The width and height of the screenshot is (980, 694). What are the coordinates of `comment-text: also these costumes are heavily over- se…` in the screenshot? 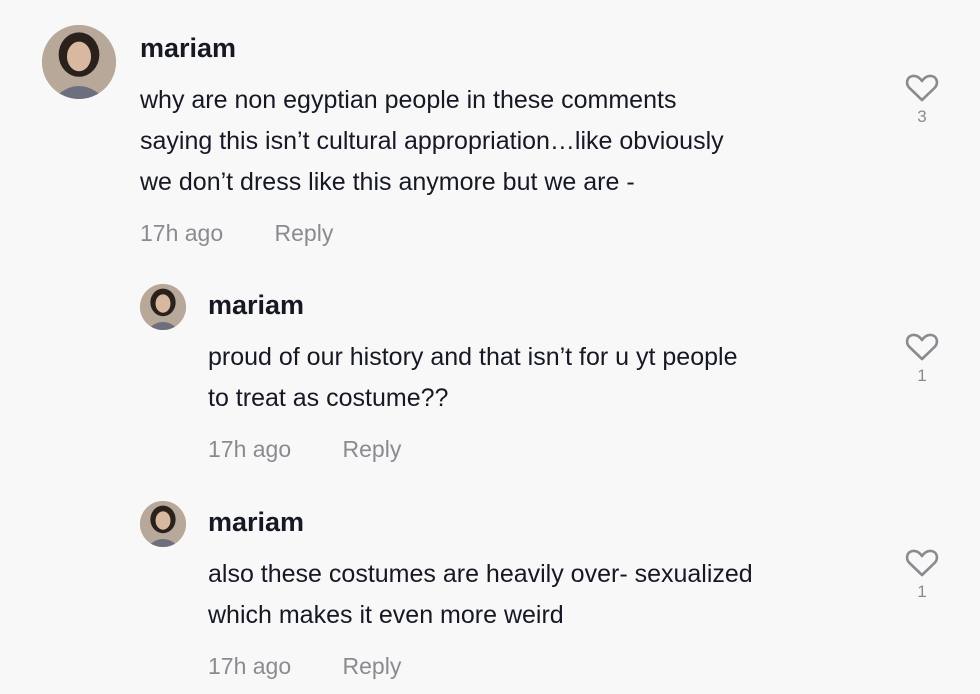 It's located at (480, 595).